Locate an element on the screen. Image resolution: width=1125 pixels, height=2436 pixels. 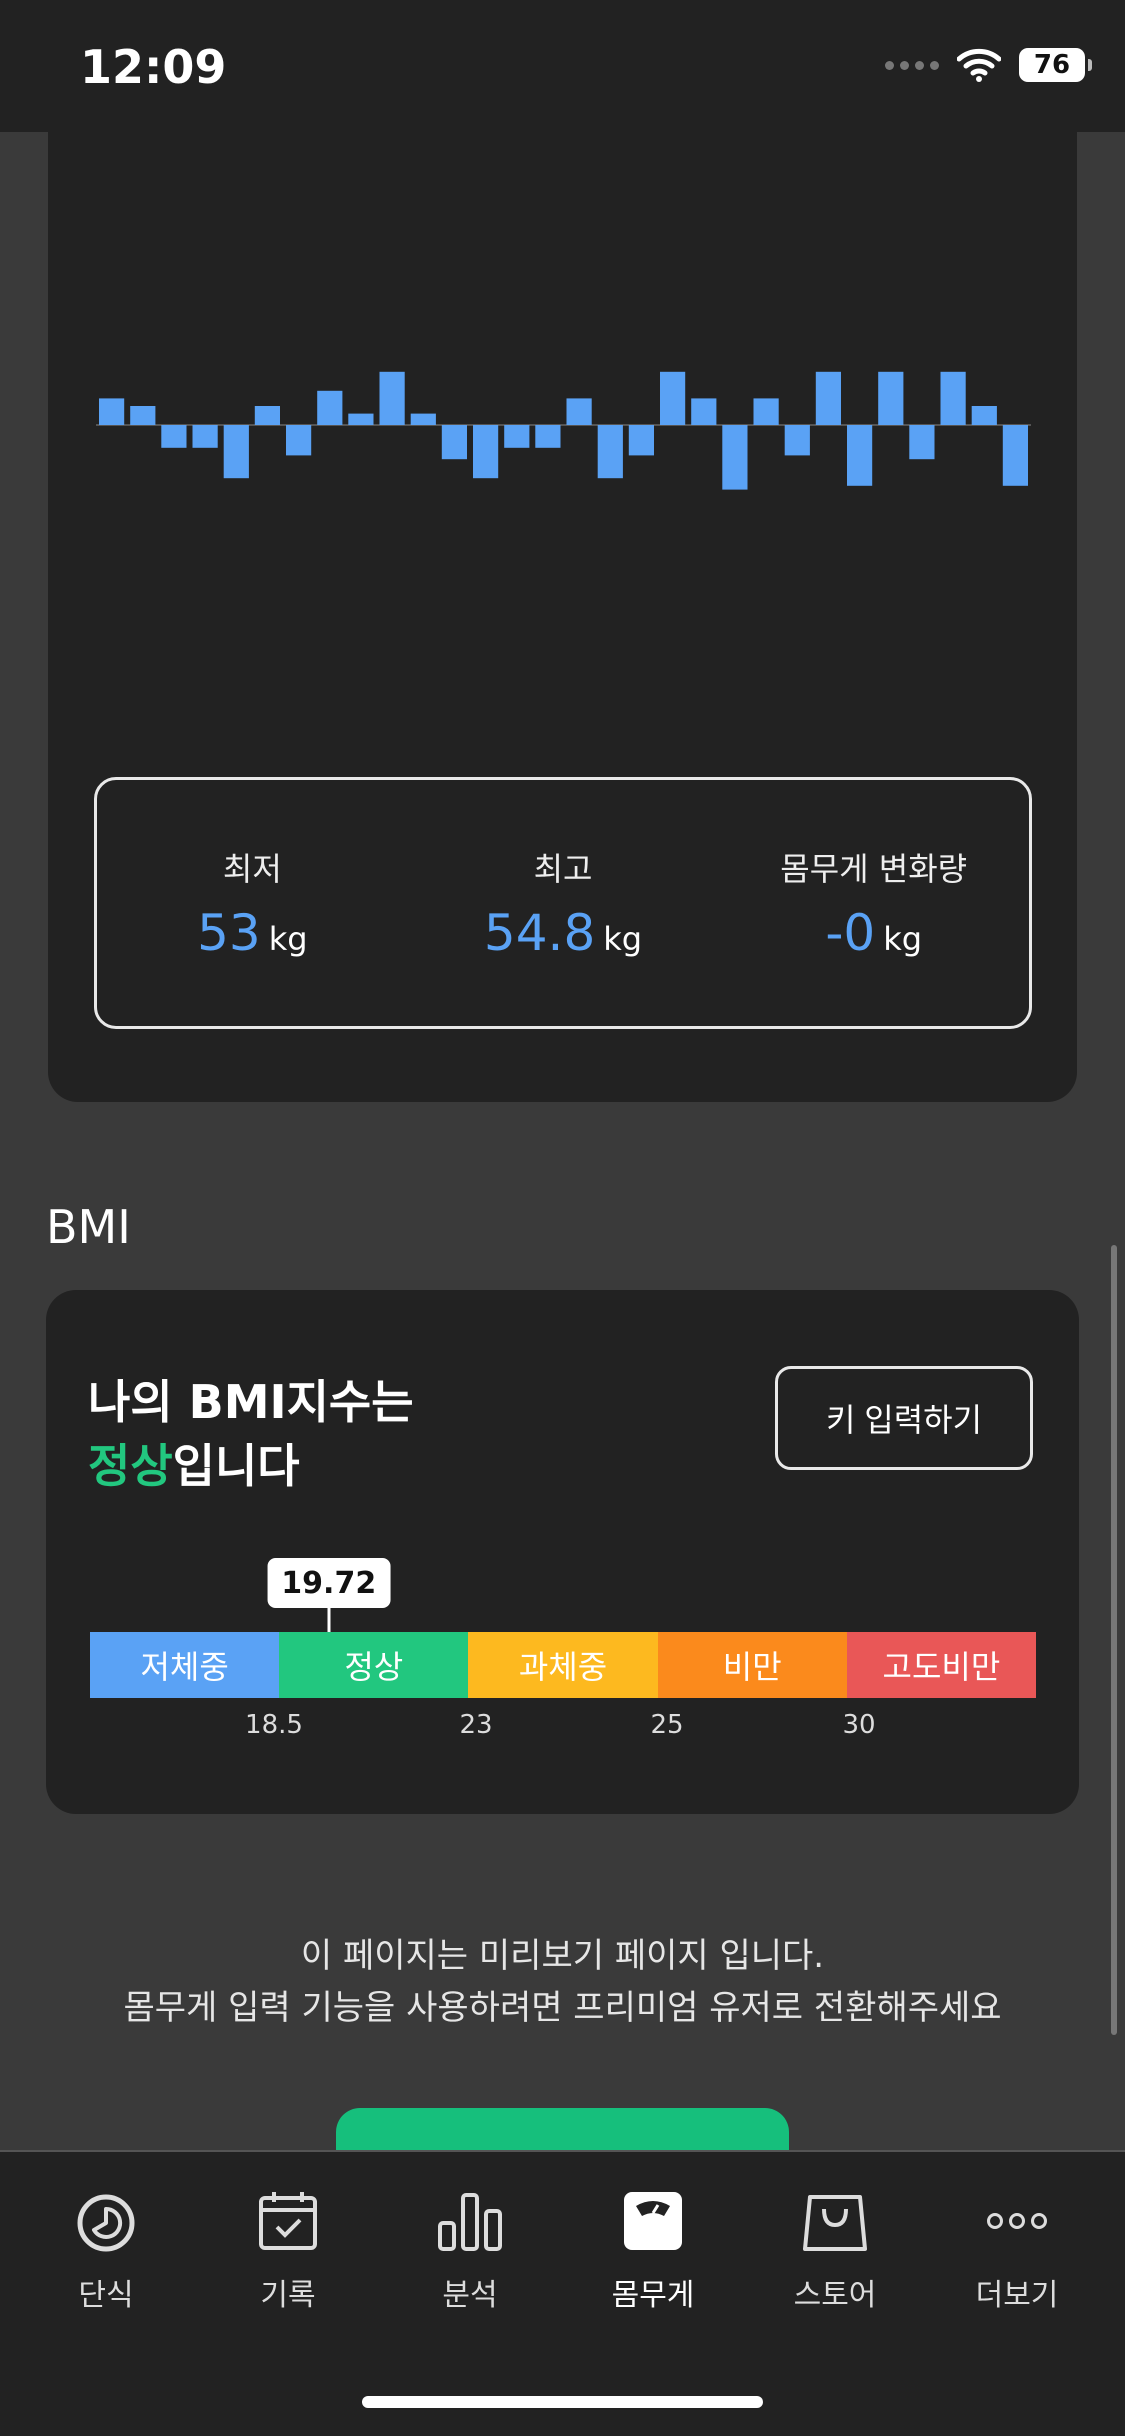
stat-max-value: 54.8 is located at coordinates (539, 933).